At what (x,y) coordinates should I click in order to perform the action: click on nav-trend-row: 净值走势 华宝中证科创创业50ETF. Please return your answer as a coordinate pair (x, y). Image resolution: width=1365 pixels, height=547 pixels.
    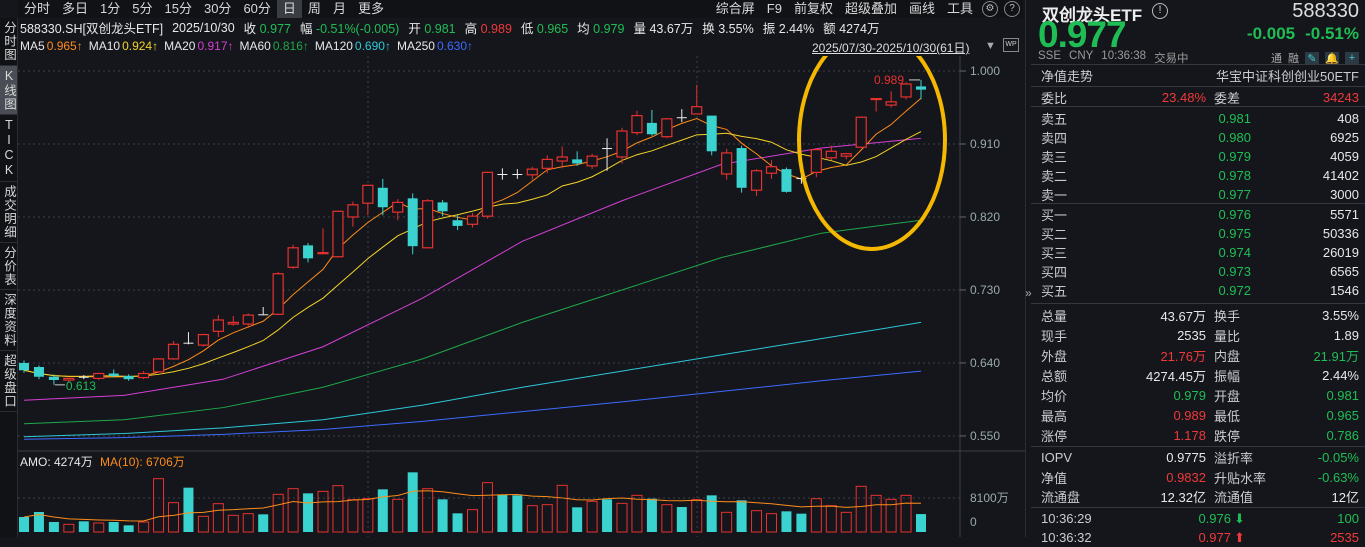
    Looking at the image, I should click on (1200, 75).